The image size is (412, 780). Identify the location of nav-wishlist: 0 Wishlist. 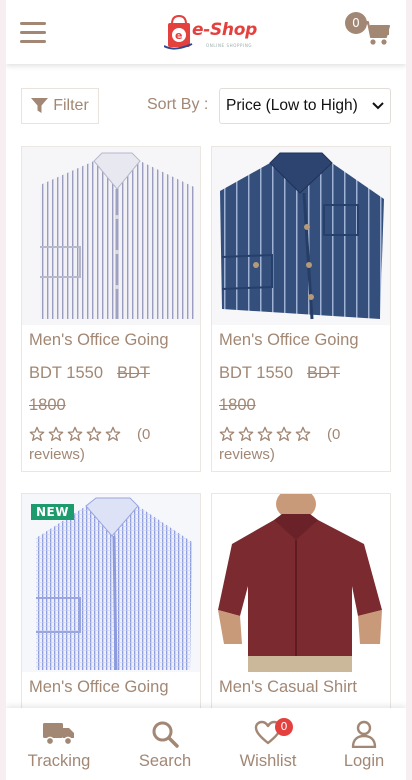
(268, 744).